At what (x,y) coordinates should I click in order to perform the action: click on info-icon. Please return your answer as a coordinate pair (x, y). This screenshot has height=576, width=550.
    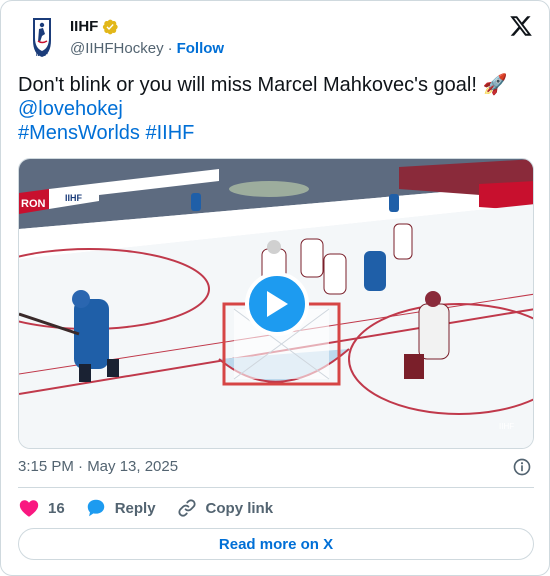
    Looking at the image, I should click on (522, 467).